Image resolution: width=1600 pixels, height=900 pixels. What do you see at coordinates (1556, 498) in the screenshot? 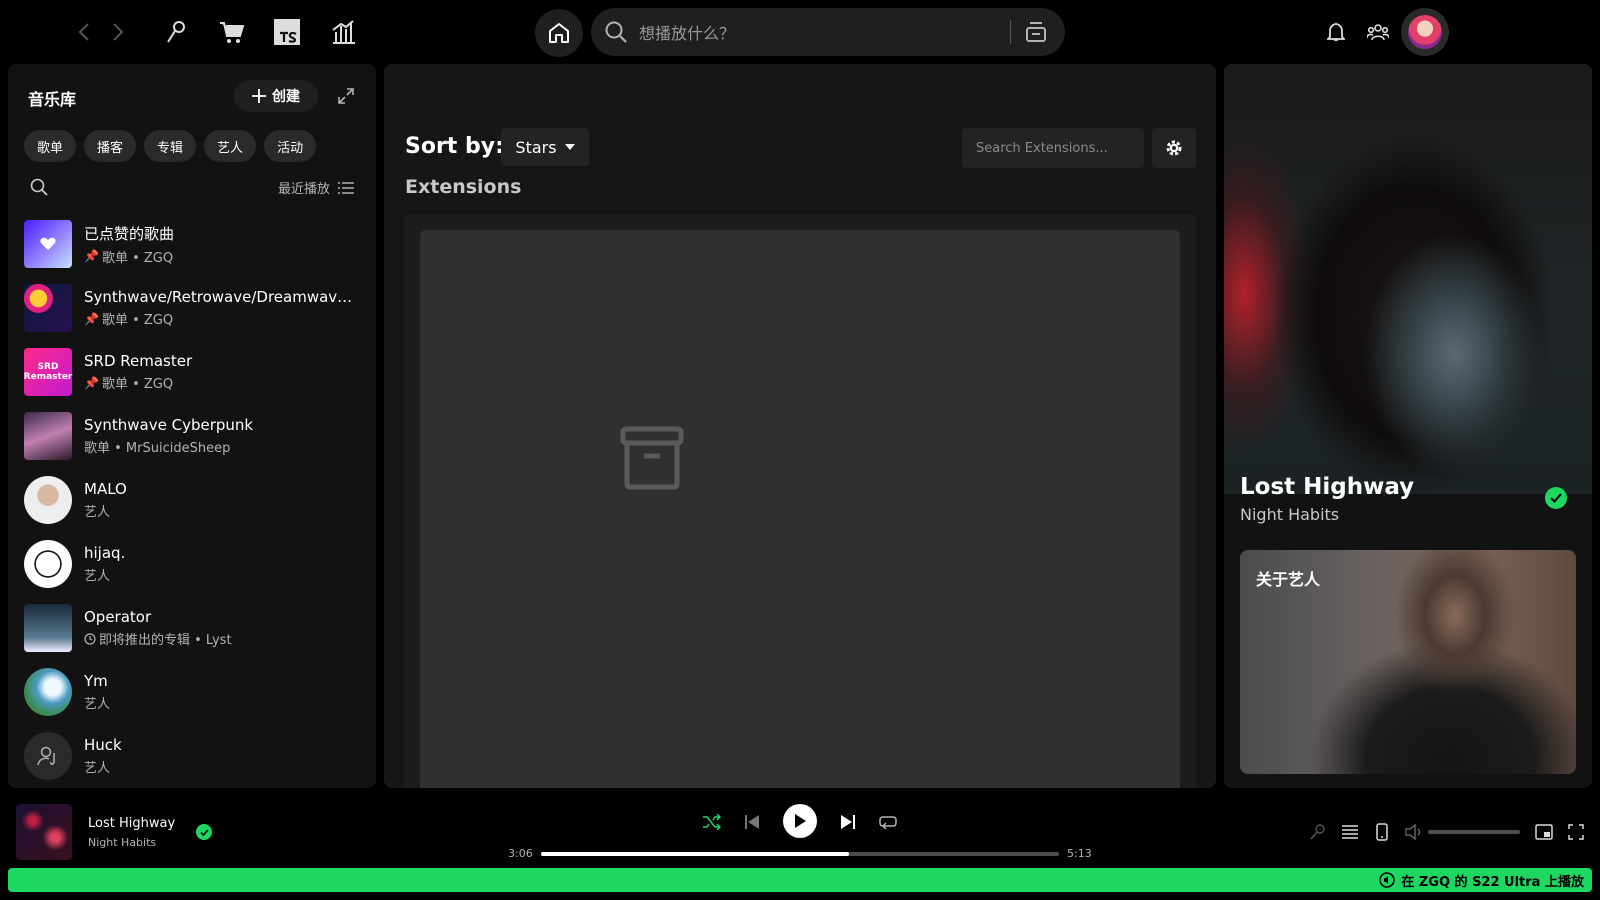
I see `saved-check-icon` at bounding box center [1556, 498].